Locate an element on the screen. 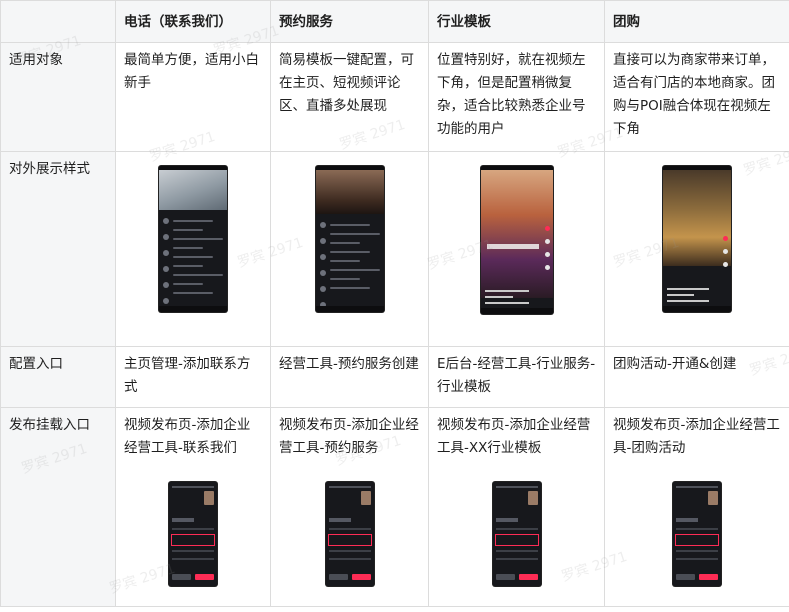  table-cell: 经营工具-预约服务创建 is located at coordinates (349, 377).